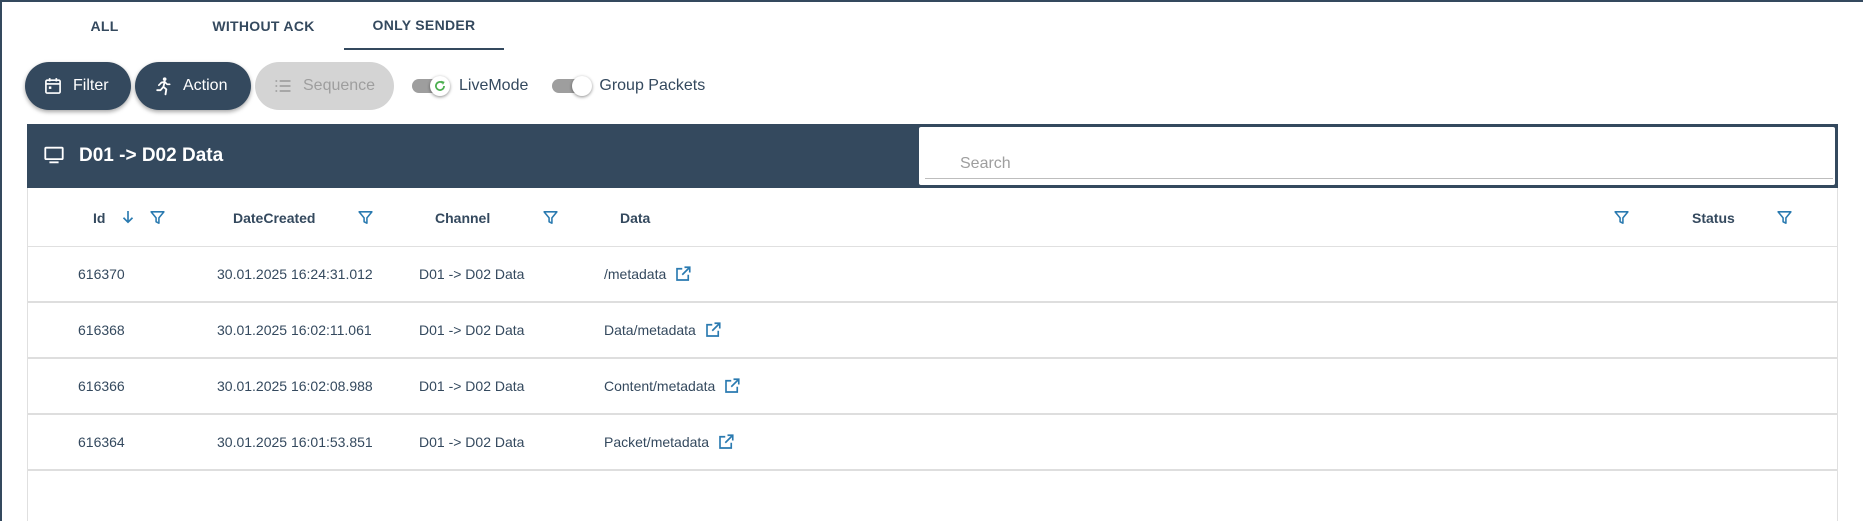  What do you see at coordinates (294, 330) in the screenshot?
I see `cell-date-created: 30.01.2025 16:02:11.061` at bounding box center [294, 330].